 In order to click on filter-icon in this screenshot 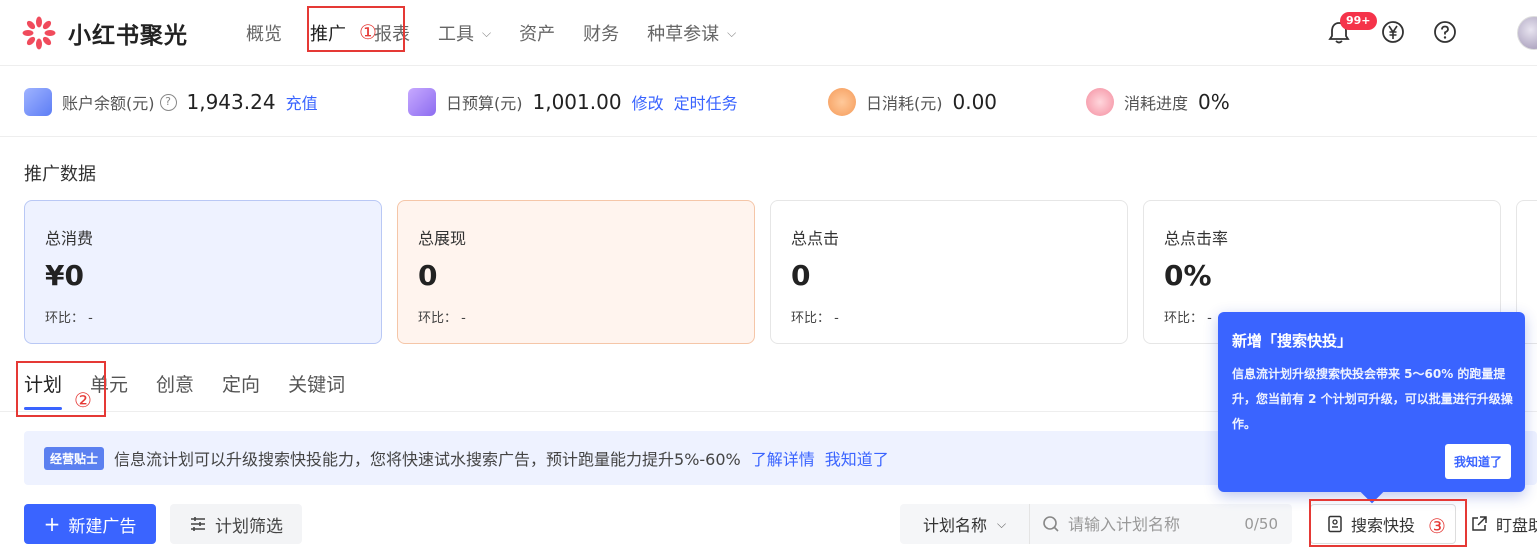, I will do `click(198, 524)`.